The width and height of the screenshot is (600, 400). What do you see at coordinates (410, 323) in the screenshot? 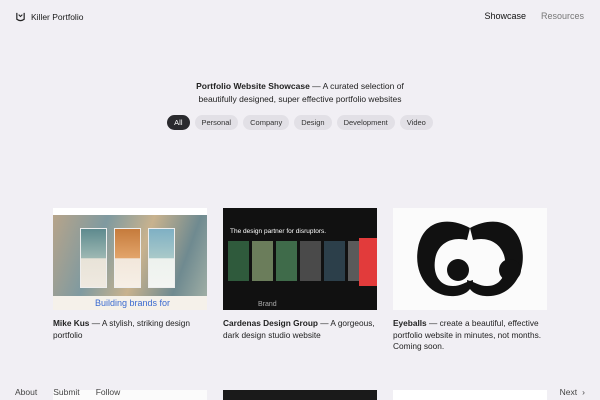
I see `card-title: Eyeballs` at bounding box center [410, 323].